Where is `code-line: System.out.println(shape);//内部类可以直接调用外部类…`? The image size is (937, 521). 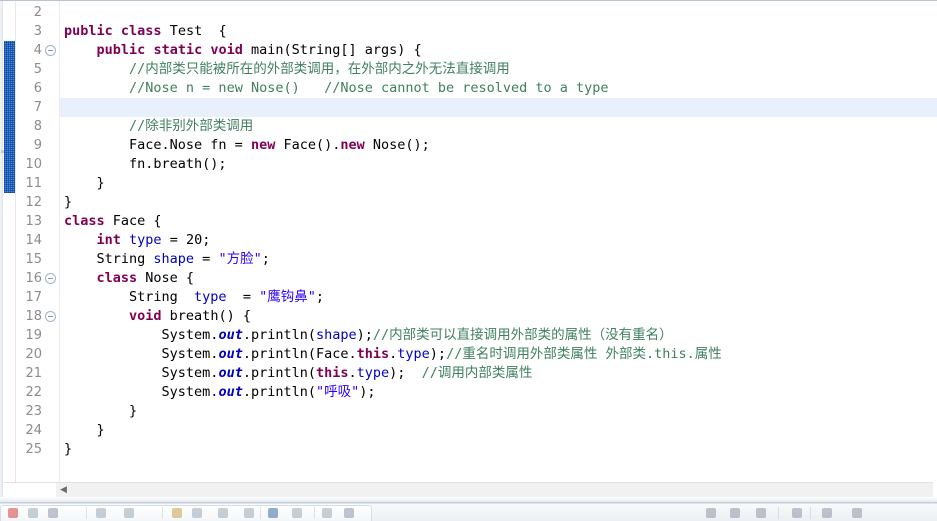 code-line: System.out.println(shape);//内部类可以直接调用外部类… is located at coordinates (498, 335).